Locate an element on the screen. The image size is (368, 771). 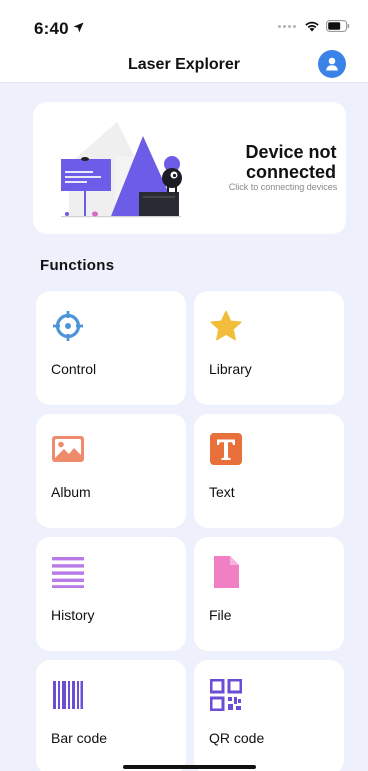
user-icon is located at coordinates (332, 64).